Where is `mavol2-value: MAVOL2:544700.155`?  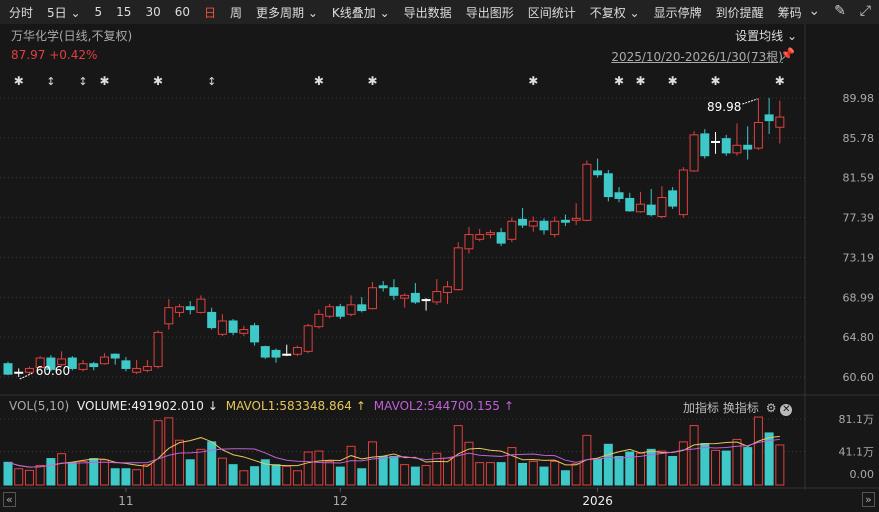
mavol2-value: MAVOL2:544700.155 is located at coordinates (436, 406).